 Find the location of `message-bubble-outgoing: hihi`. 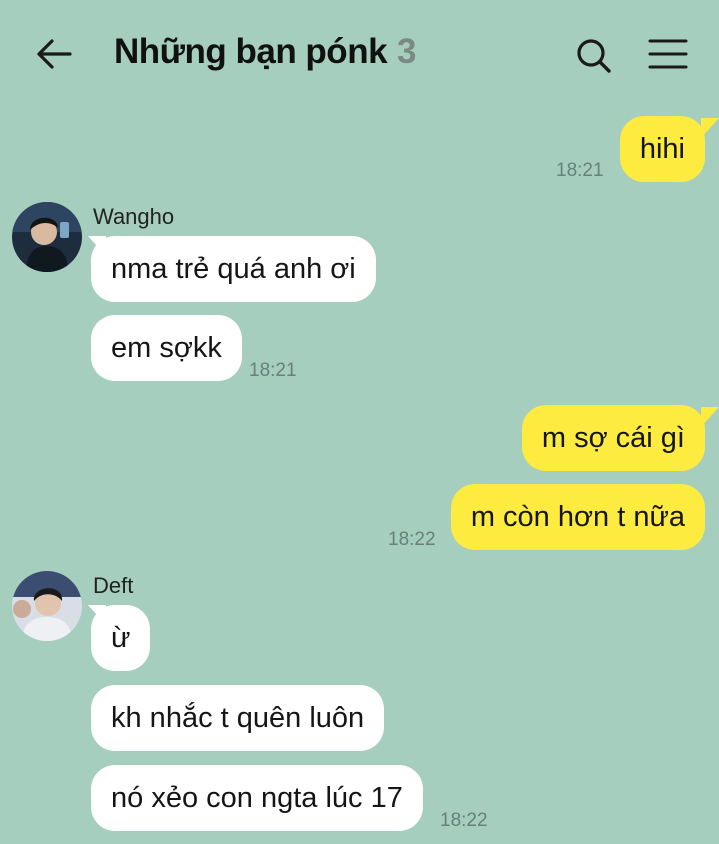

message-bubble-outgoing: hihi is located at coordinates (662, 149).